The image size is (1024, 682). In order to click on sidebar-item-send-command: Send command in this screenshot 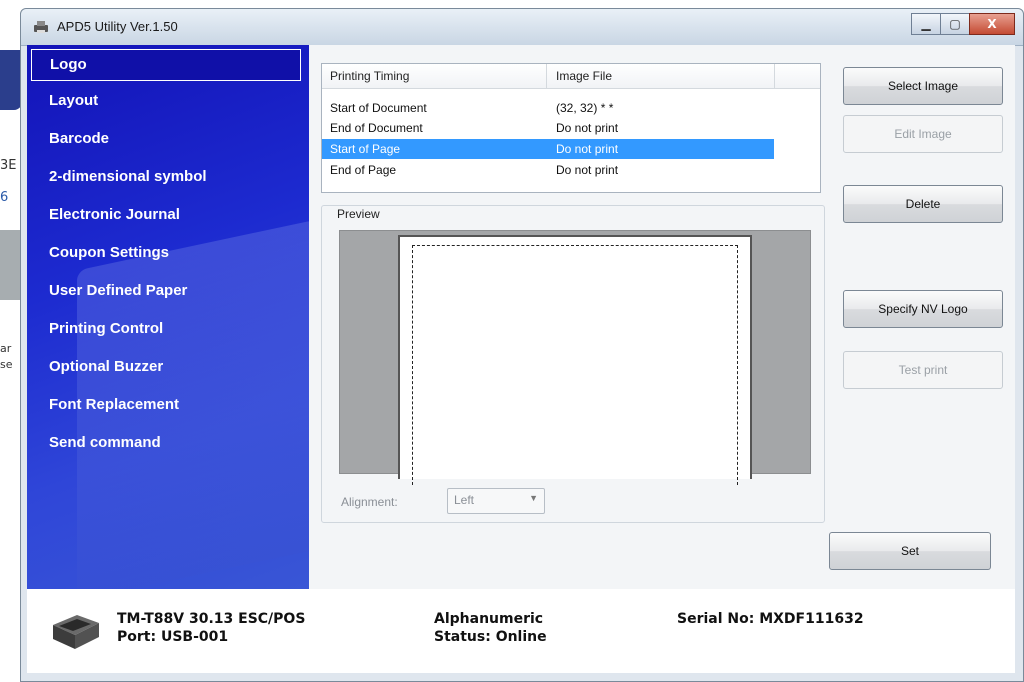, I will do `click(166, 444)`.